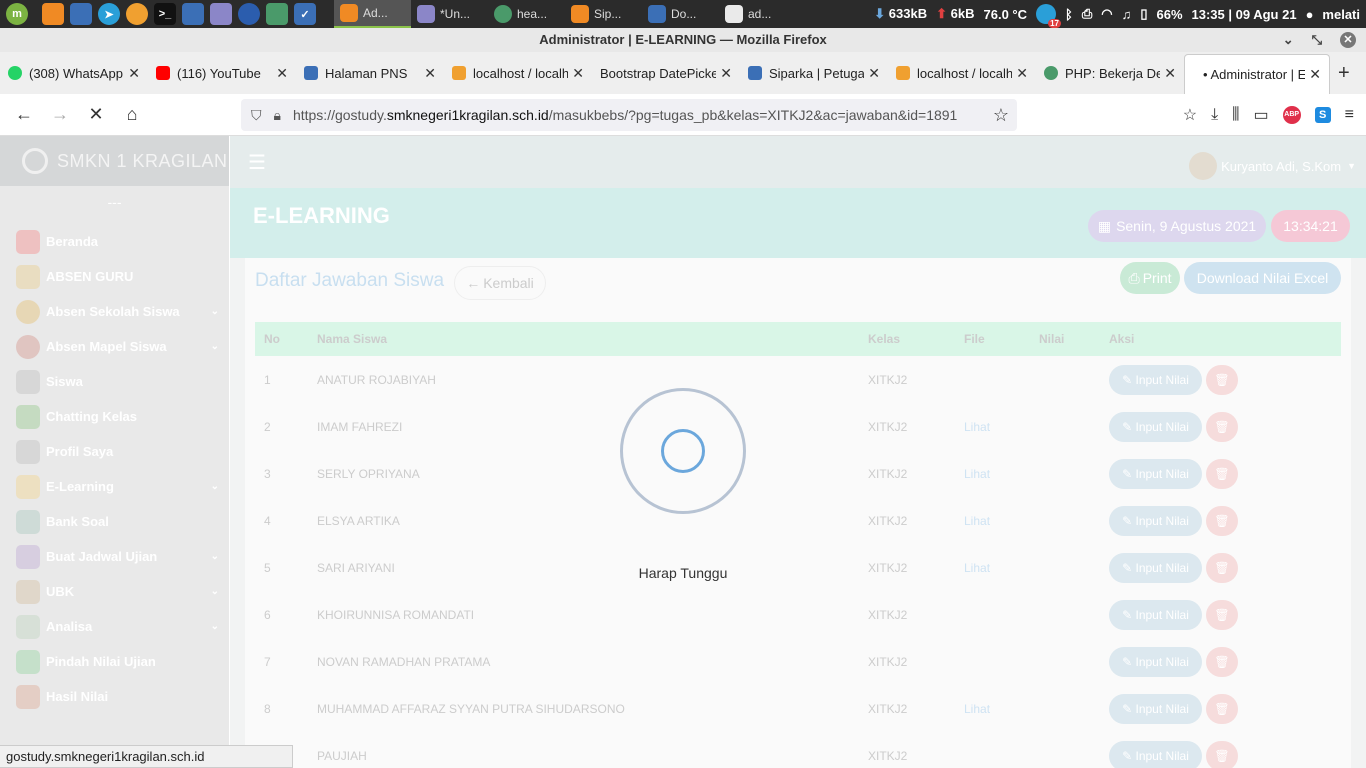 This screenshot has height=768, width=1366. Describe the element at coordinates (277, 115) in the screenshot. I see `lock-icon: 🔒︎` at that location.